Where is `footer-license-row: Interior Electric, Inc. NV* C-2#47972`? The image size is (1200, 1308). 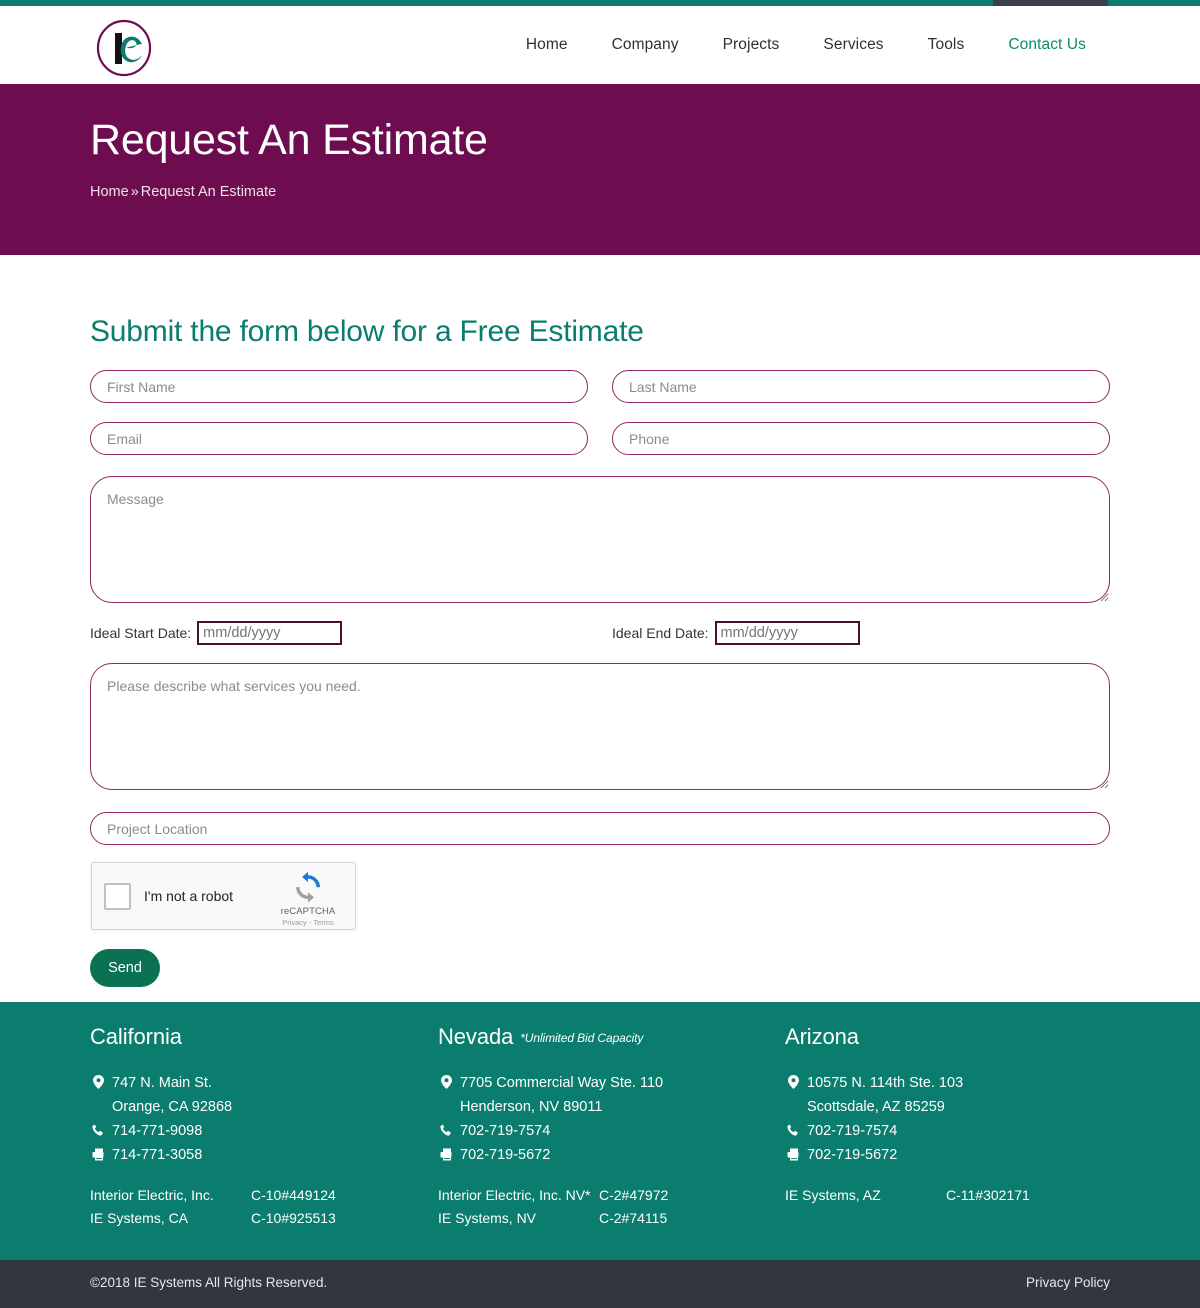 footer-license-row: Interior Electric, Inc. NV* C-2#47972 is located at coordinates (603, 1195).